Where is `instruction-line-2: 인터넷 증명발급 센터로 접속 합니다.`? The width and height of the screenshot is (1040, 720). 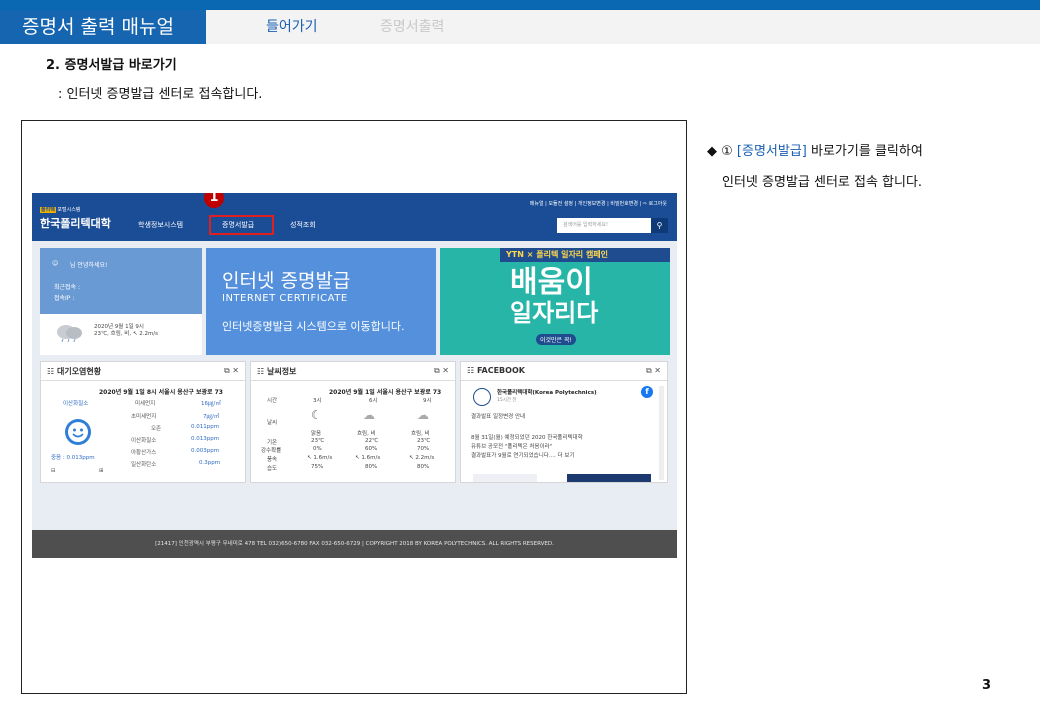 instruction-line-2: 인터넷 증명발급 센터로 접속 합니다. is located at coordinates (822, 182).